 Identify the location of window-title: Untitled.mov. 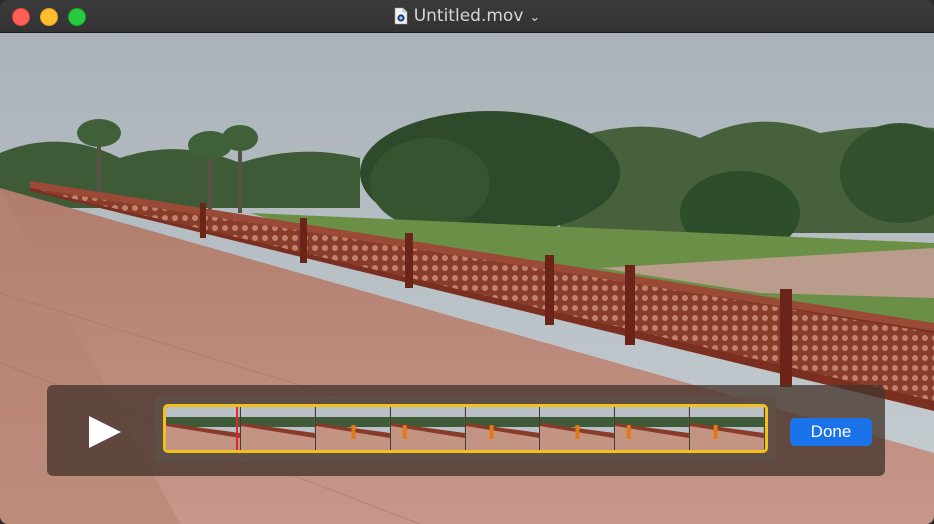
(468, 16).